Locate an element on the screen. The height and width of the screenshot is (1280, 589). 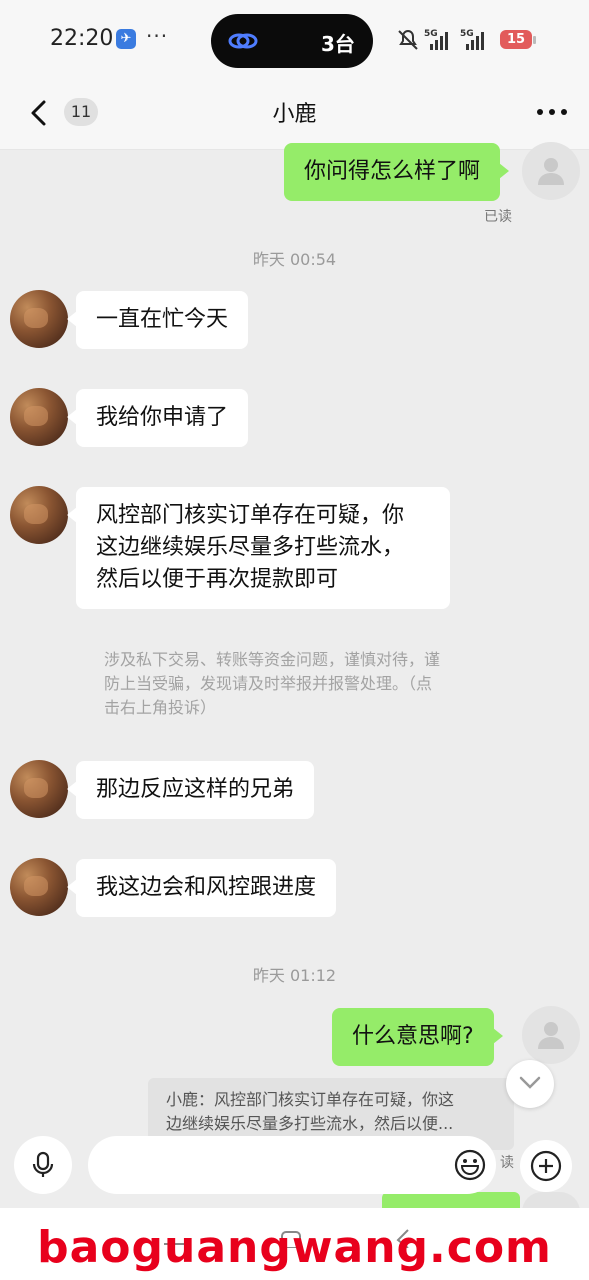
warning-line: 击右上角投诉） is located at coordinates (160, 707).